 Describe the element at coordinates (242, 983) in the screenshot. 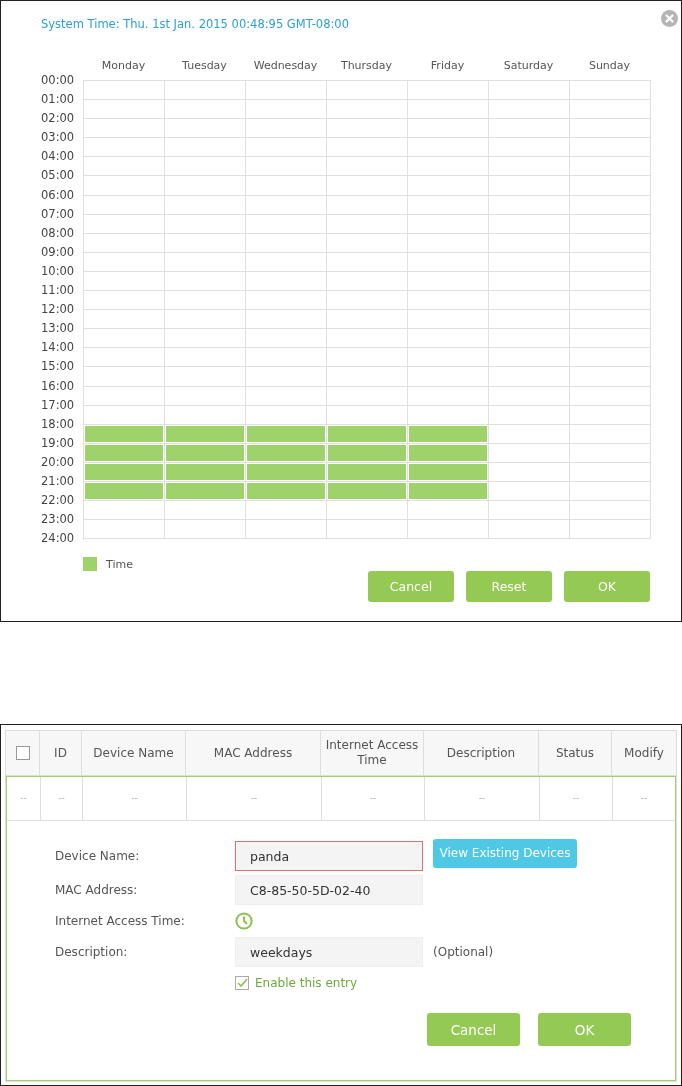

I see `enable-checkbox` at that location.